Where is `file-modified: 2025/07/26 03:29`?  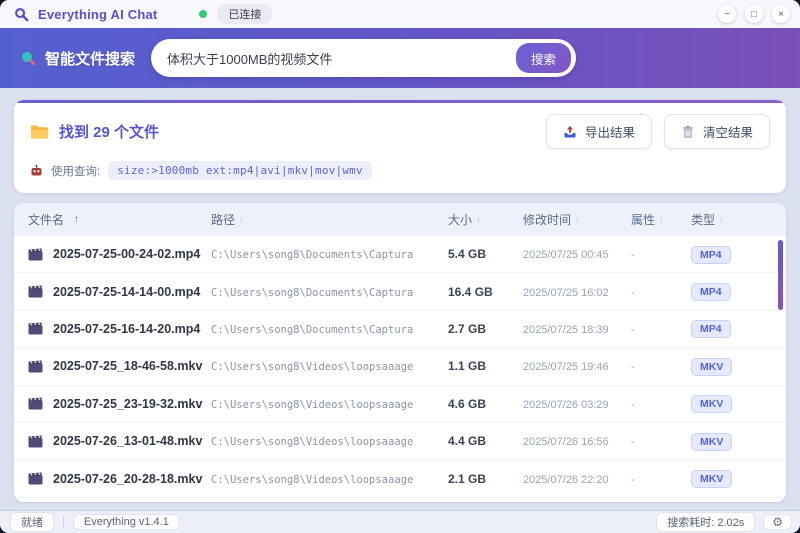
file-modified: 2025/07/26 03:29 is located at coordinates (566, 404).